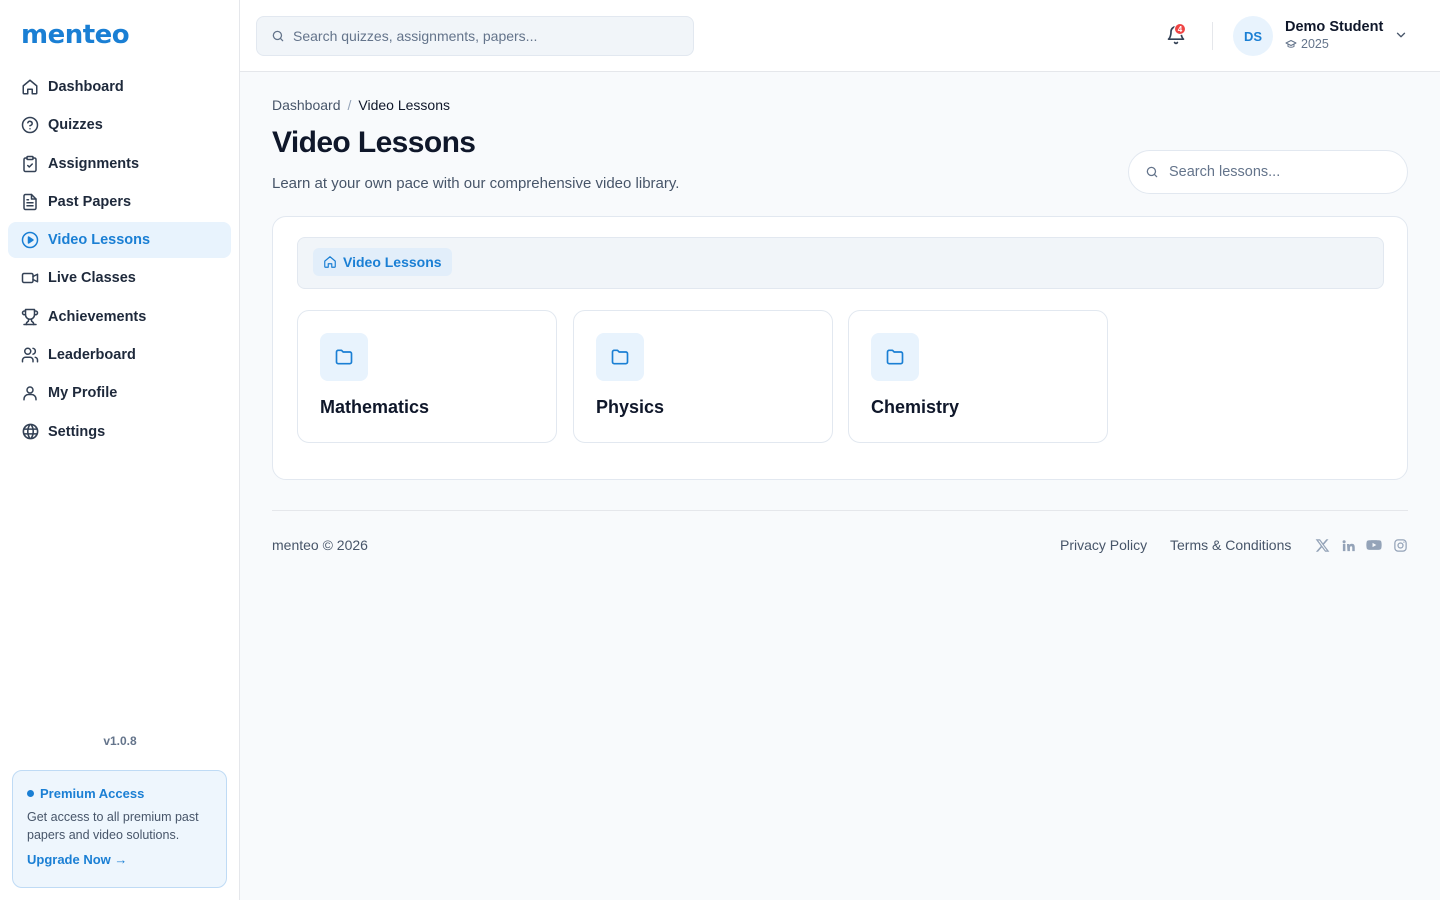 Image resolution: width=1440 pixels, height=900 pixels. Describe the element at coordinates (30, 278) in the screenshot. I see `video-camera-icon` at that location.